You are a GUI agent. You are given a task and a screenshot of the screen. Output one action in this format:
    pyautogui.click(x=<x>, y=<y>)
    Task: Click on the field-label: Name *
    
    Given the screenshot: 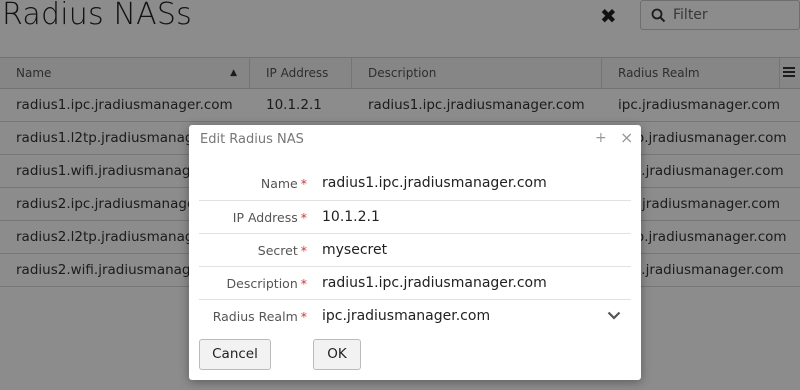 What is the action you would take?
    pyautogui.click(x=283, y=183)
    